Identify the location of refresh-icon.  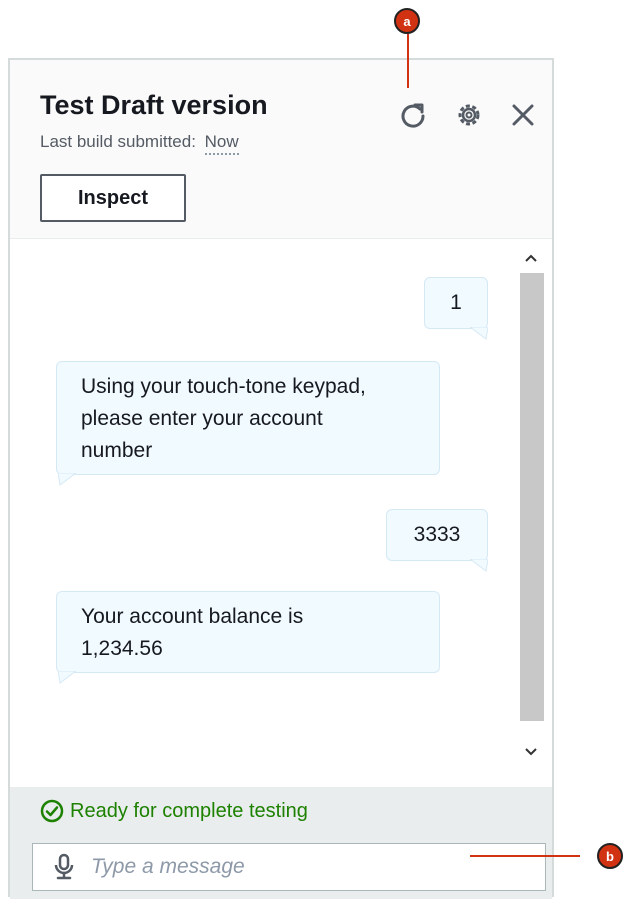
(413, 115).